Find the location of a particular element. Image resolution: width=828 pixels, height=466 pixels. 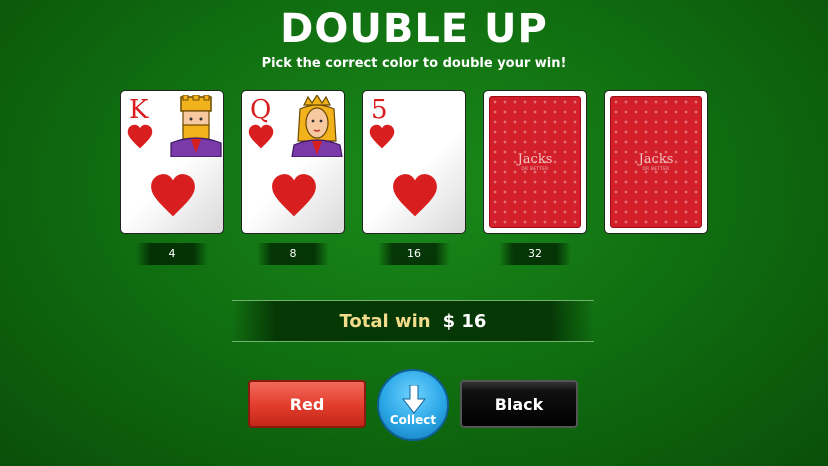

total-win-bar: Total win $ 16 is located at coordinates (413, 321).